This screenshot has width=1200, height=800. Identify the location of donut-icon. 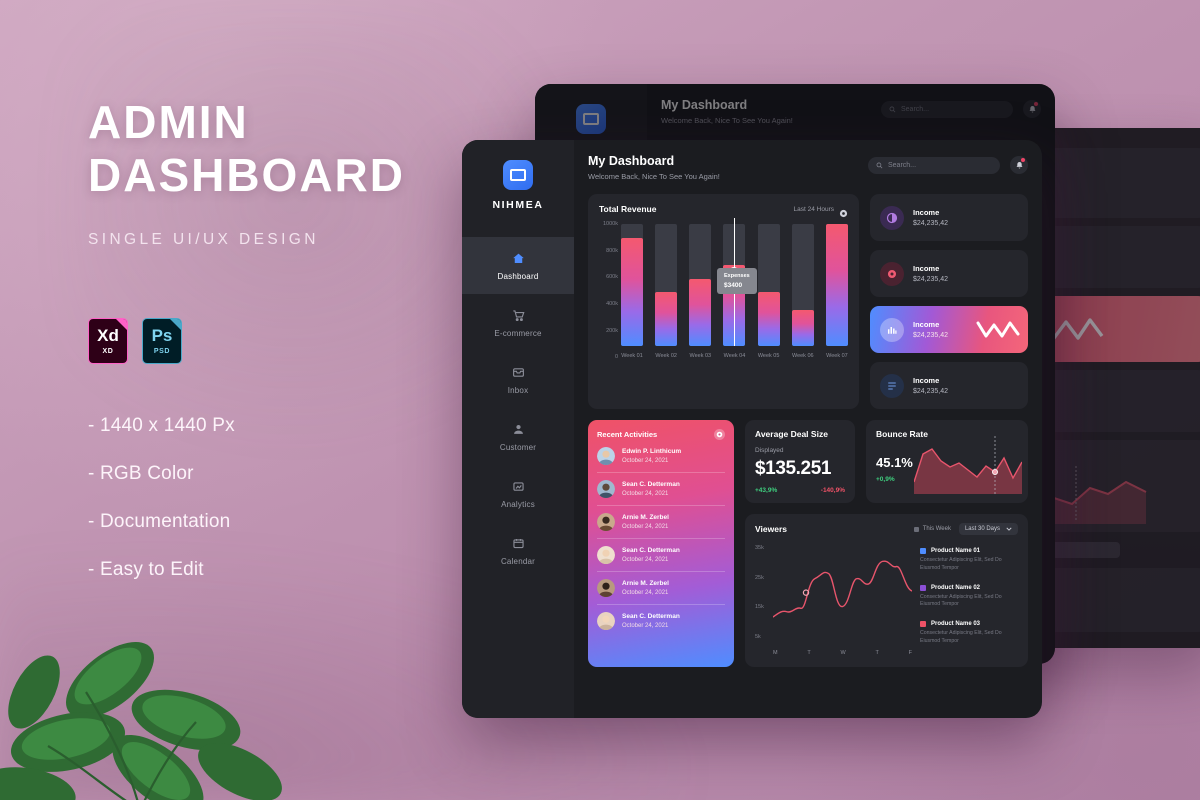
(892, 273).